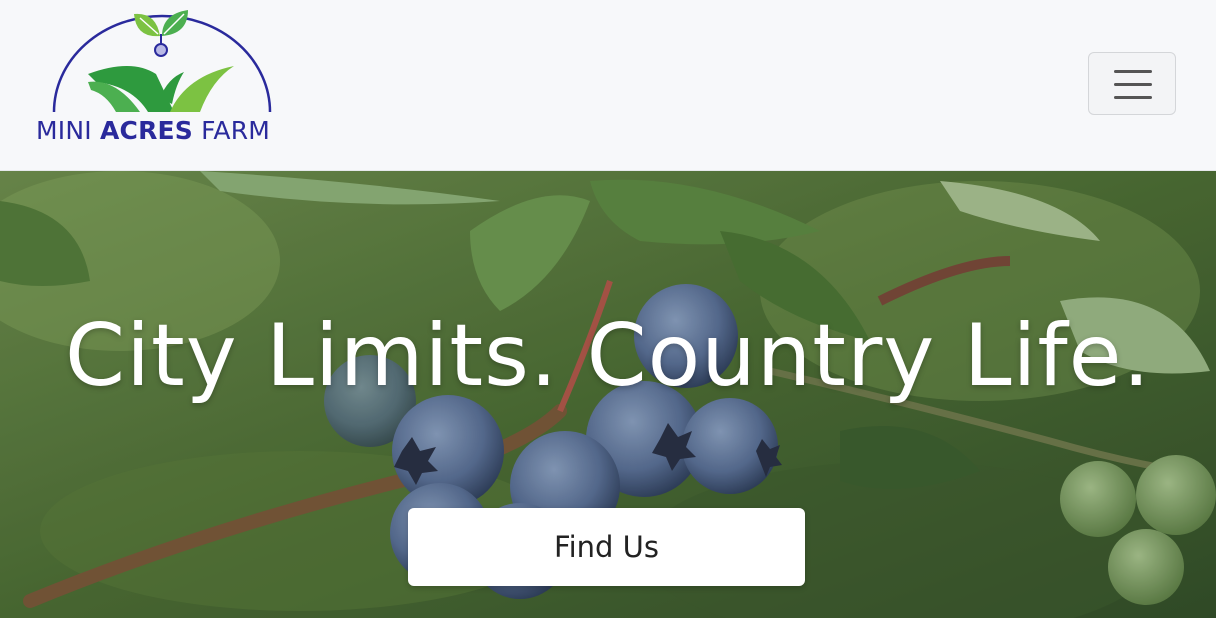  Describe the element at coordinates (153, 130) in the screenshot. I see `brand-name: MINI ACRES FARM` at that location.